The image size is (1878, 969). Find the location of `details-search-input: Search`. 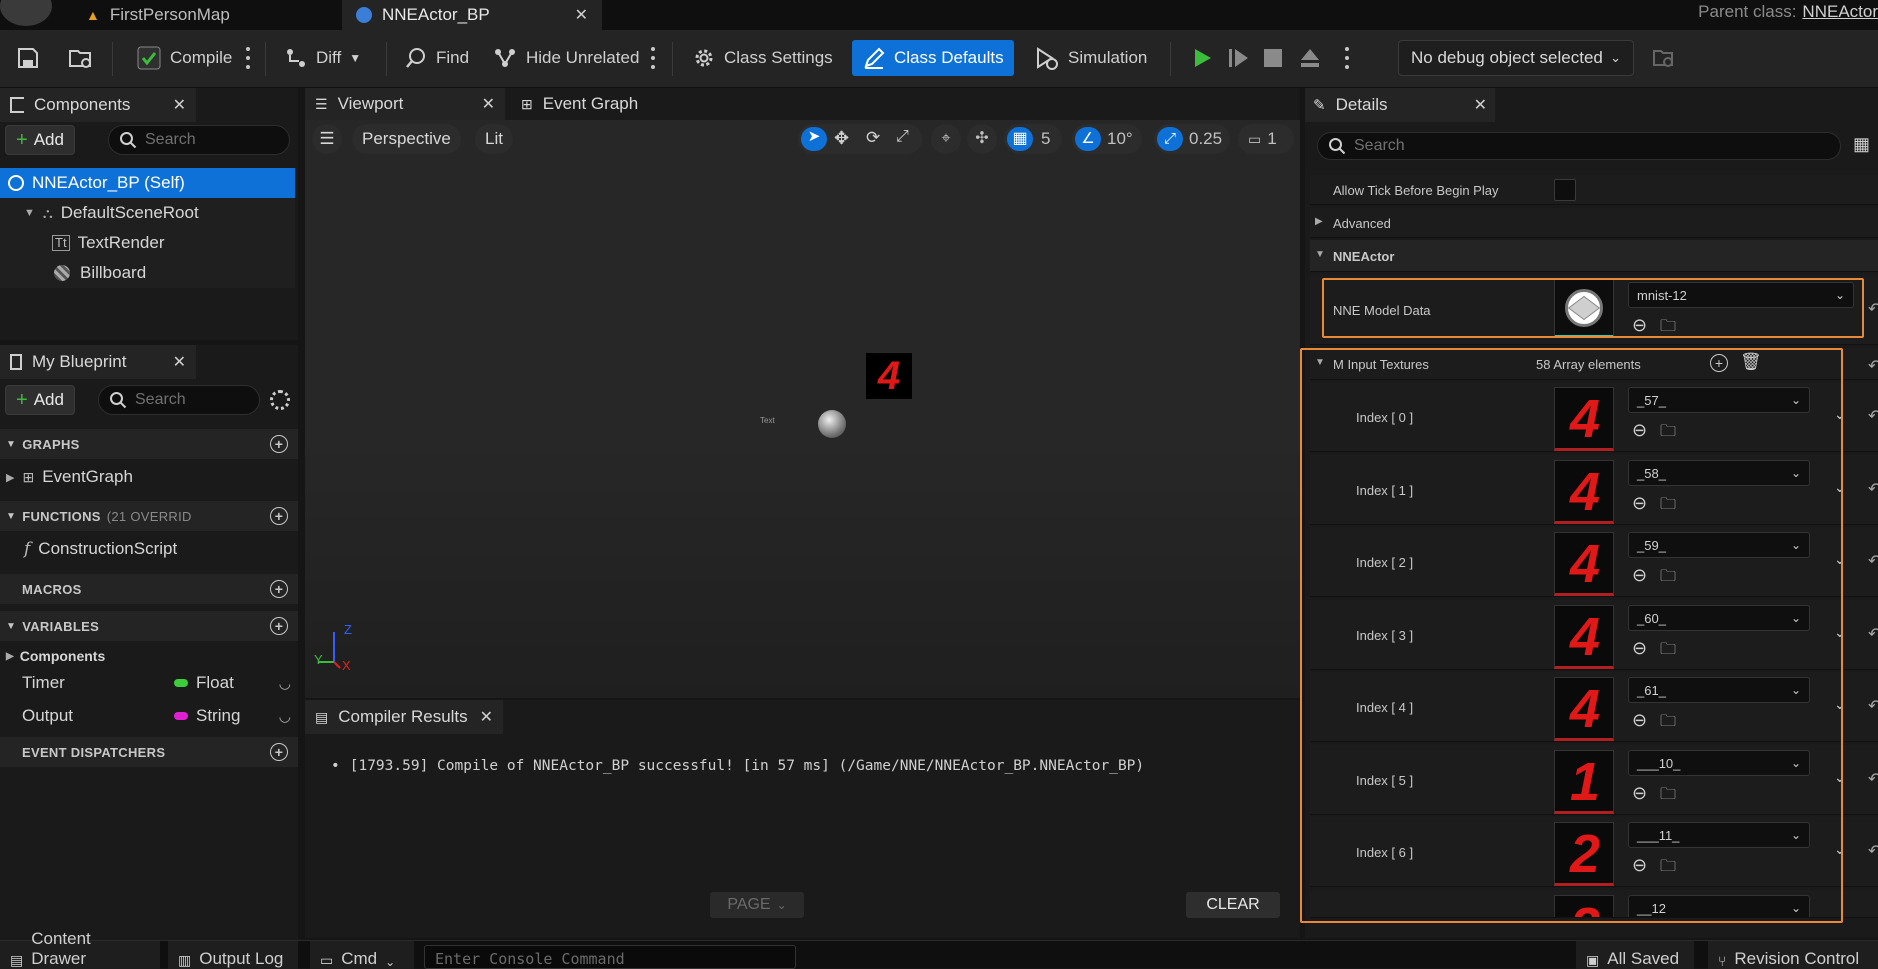

details-search-input: Search is located at coordinates (1579, 146).